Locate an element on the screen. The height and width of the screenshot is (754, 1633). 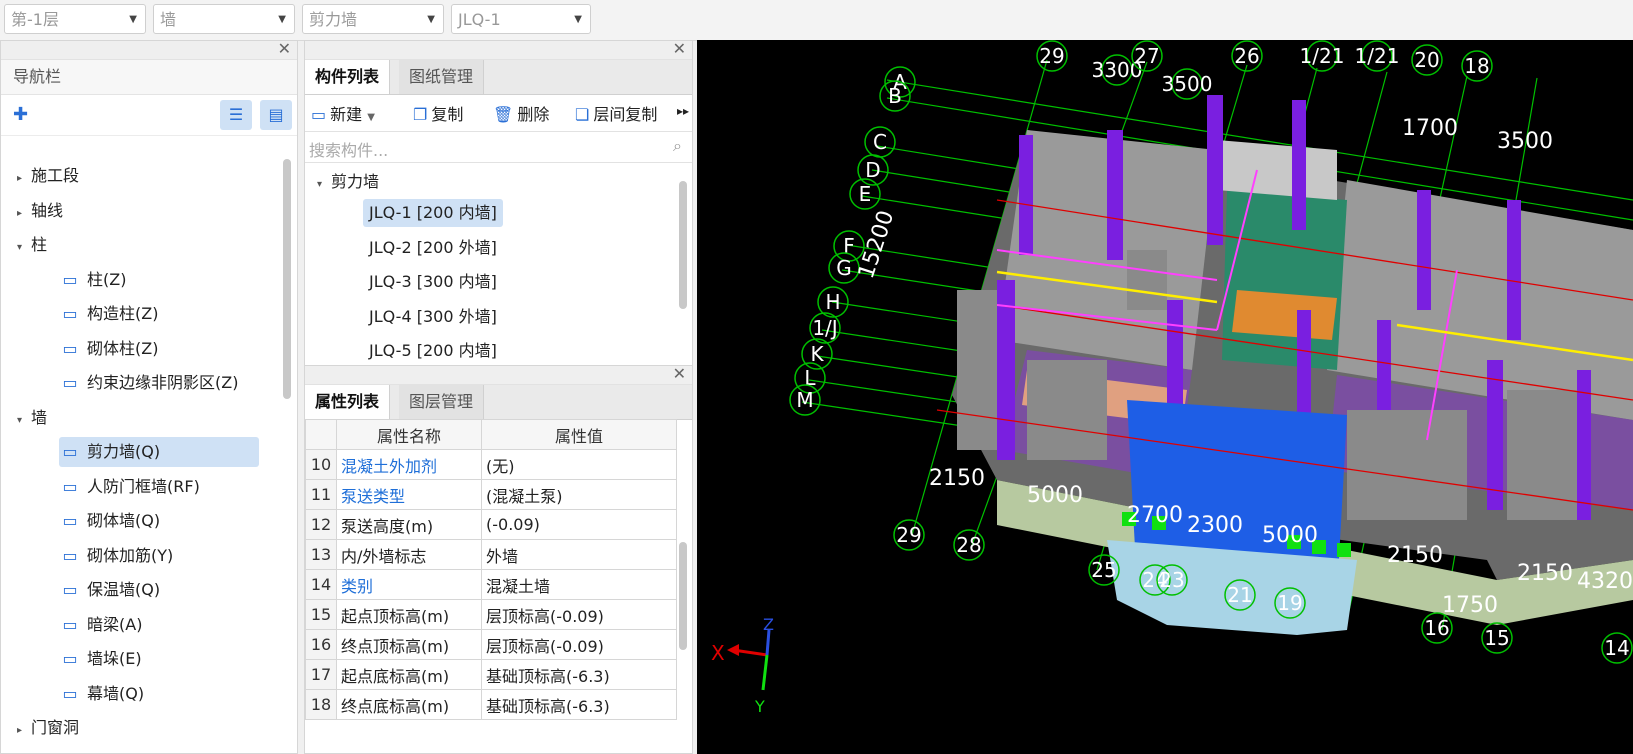
property-row: 17 起点底标高(m) 基础顶标高(-6.3) is located at coordinates (491, 674).